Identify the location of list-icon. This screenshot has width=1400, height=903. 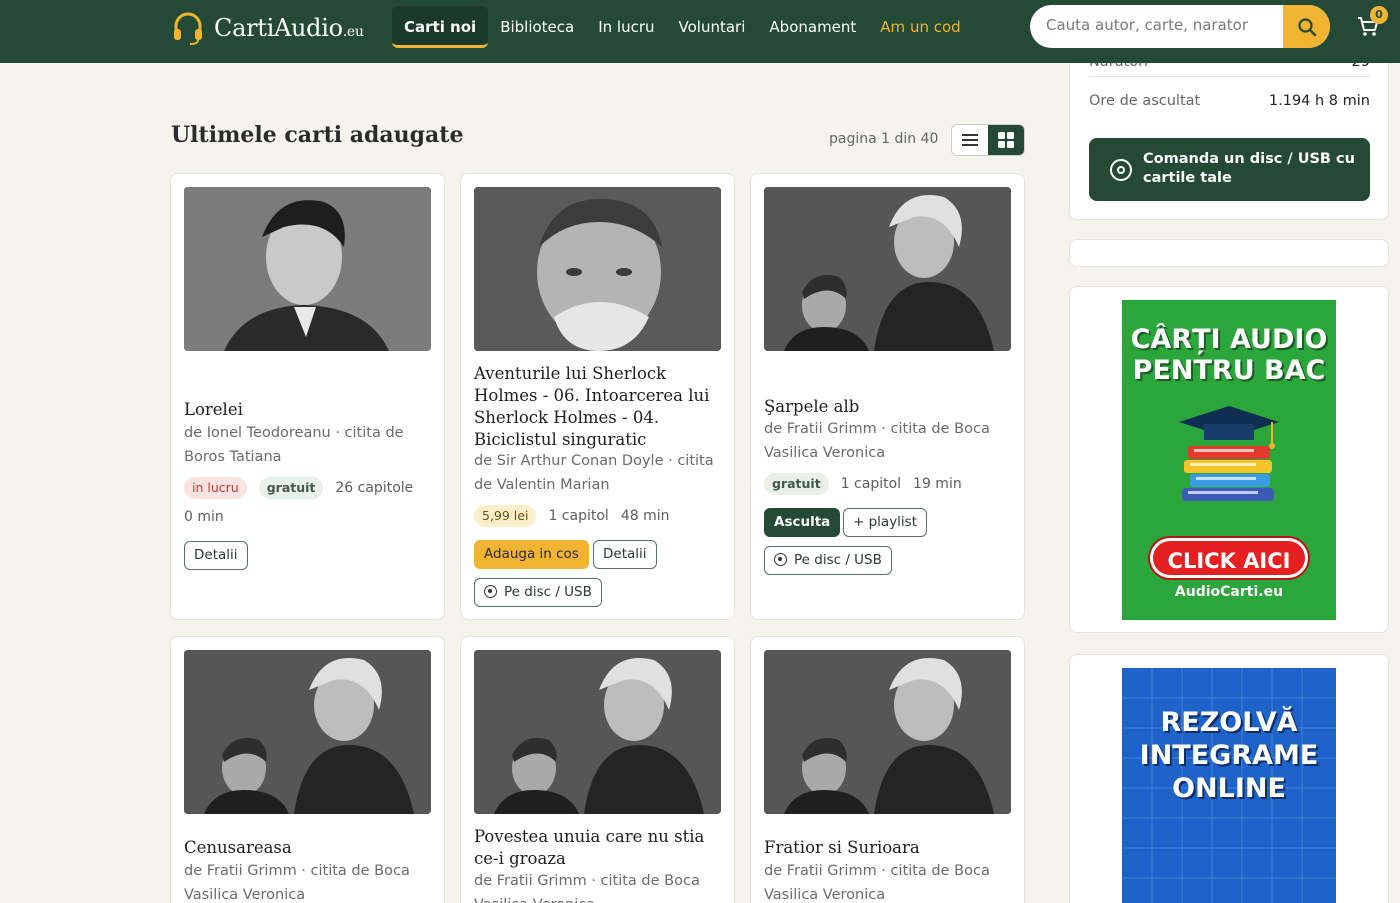
(970, 140).